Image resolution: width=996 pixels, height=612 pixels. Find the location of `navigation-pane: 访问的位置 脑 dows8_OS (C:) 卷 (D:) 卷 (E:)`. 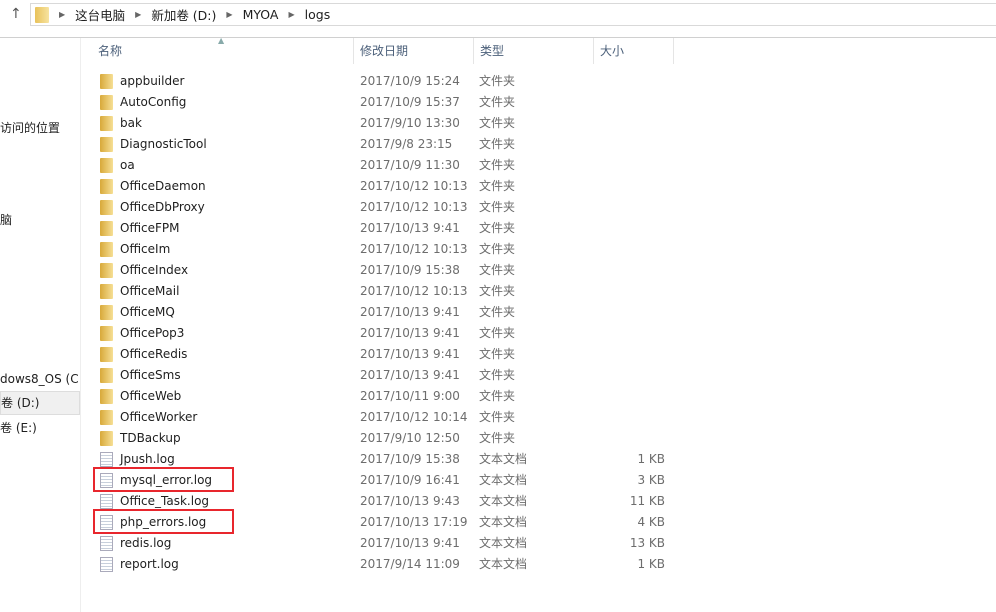

navigation-pane: 访问的位置 脑 dows8_OS (C:) 卷 (D:) 卷 (E:) is located at coordinates (40, 325).